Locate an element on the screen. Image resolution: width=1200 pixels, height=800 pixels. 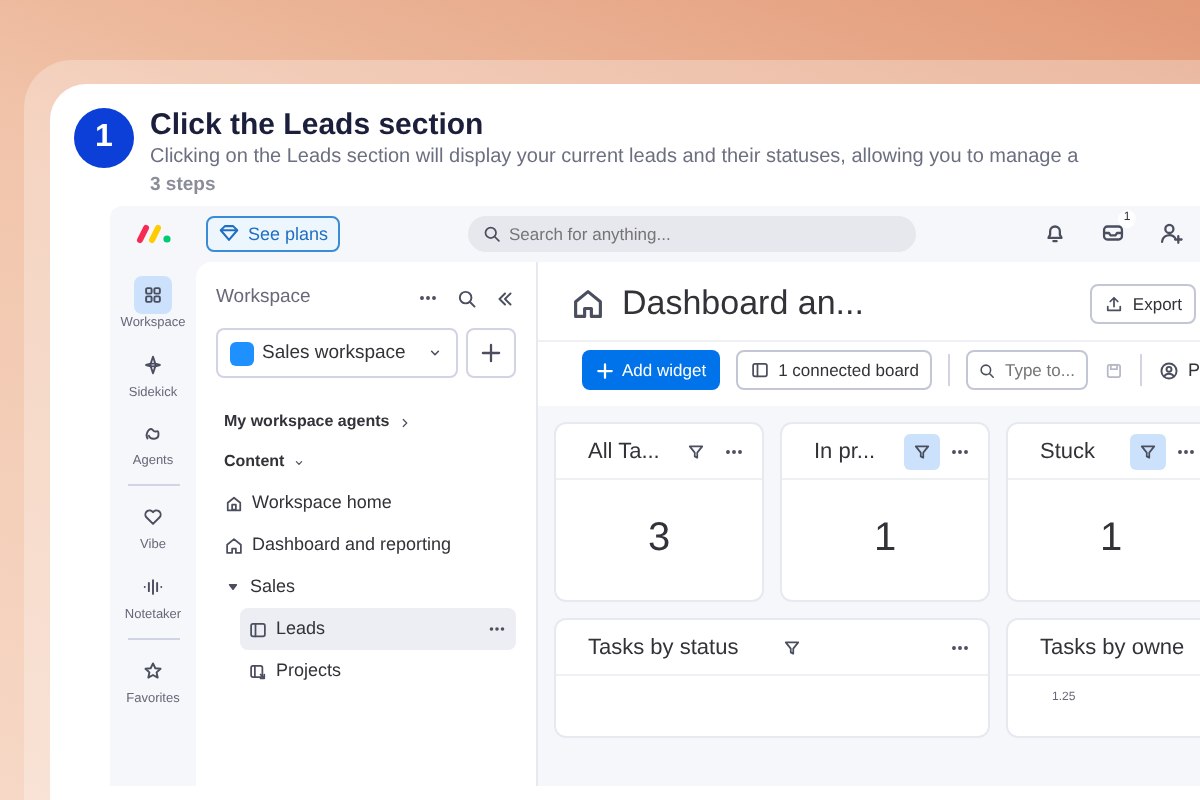
see-plans-button: See plans is located at coordinates (273, 233).